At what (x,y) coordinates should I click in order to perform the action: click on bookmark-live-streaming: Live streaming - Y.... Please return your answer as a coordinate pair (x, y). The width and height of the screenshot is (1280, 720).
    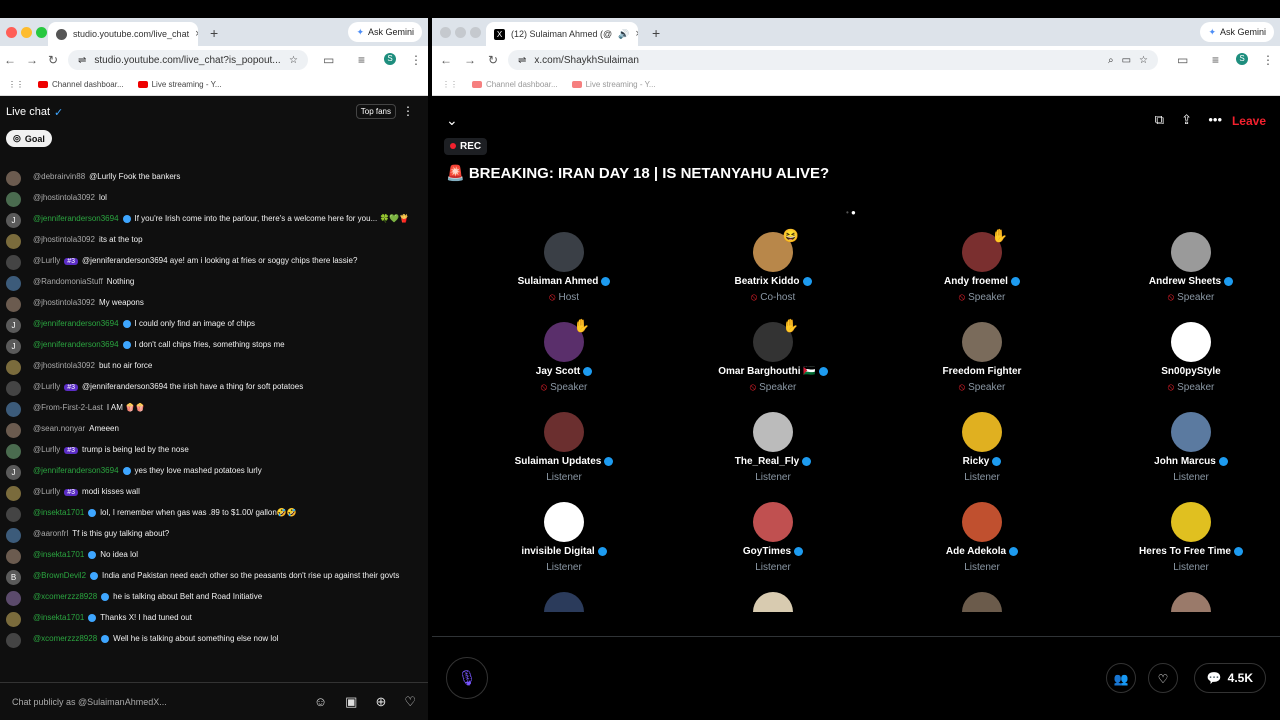
    Looking at the image, I should click on (613, 84).